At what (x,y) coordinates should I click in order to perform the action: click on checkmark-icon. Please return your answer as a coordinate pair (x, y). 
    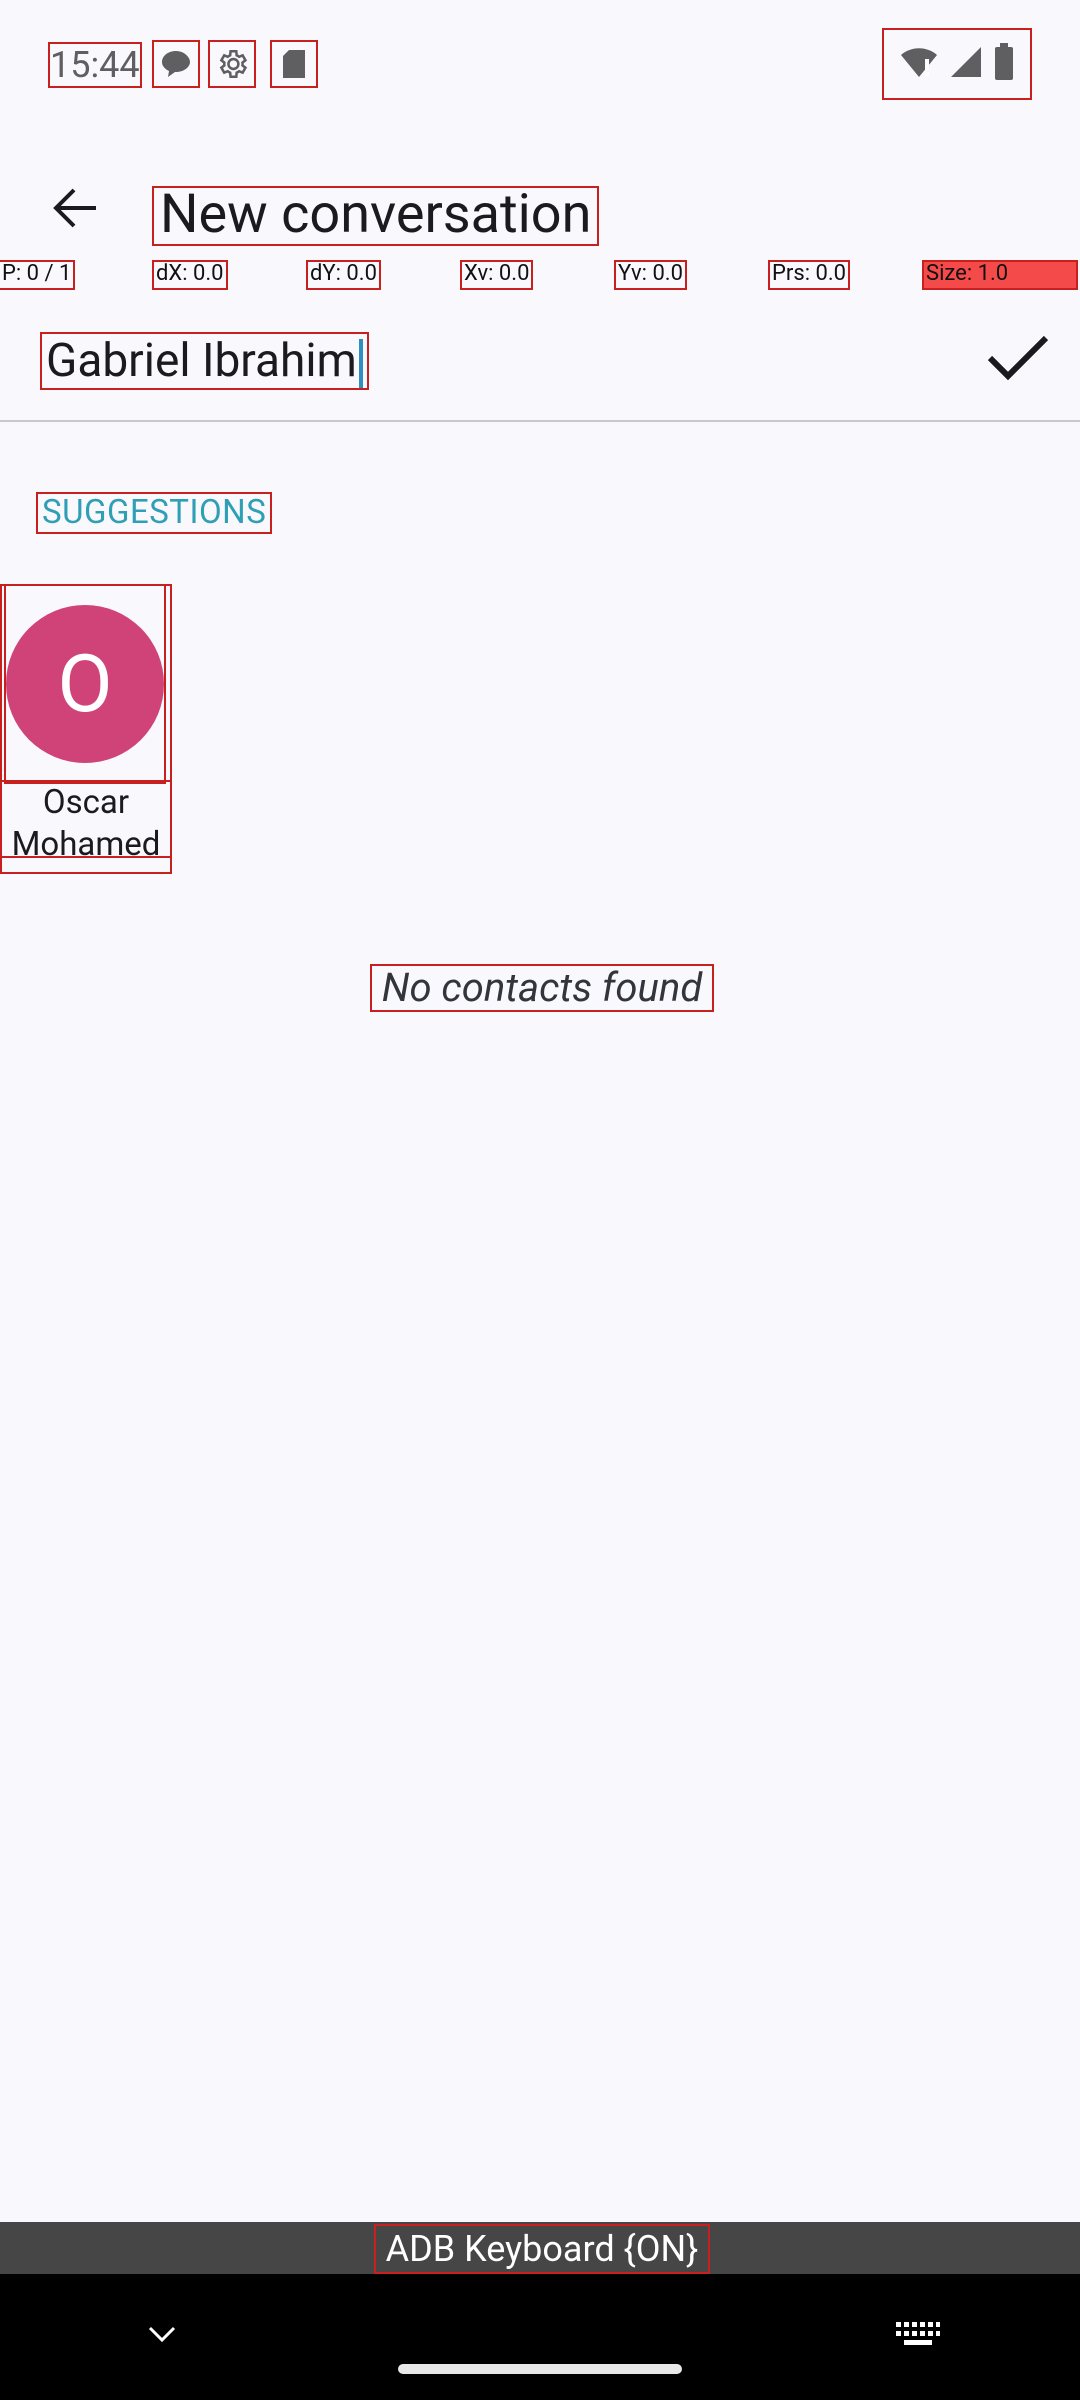
    Looking at the image, I should click on (1018, 360).